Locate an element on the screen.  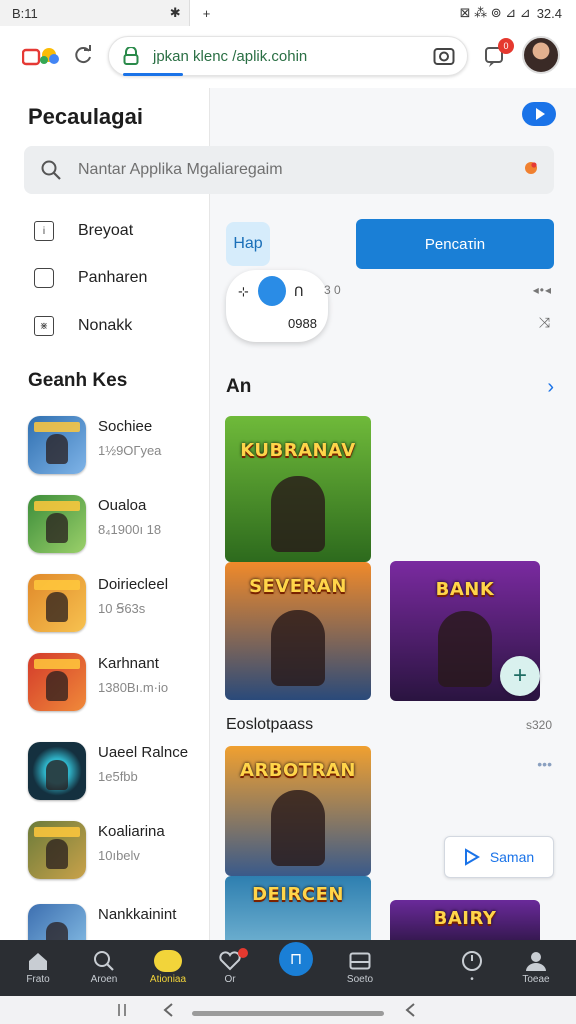
status-icons: ⊠ ⁂ ⊚ ⊿ ⊿ is located at coordinates (495, 12).